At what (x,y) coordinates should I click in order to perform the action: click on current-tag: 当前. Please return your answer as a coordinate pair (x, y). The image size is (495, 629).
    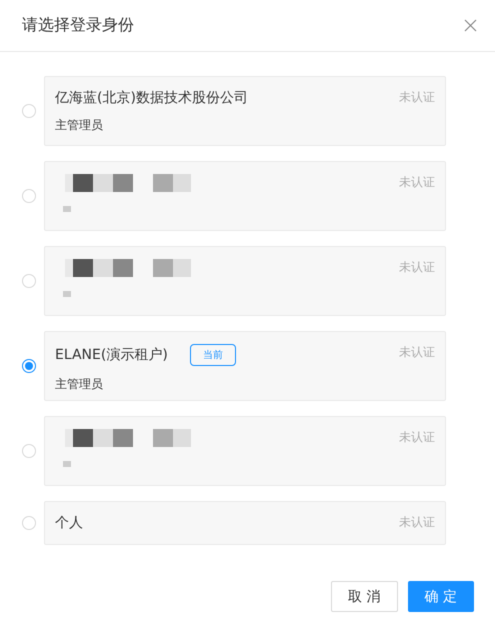
    Looking at the image, I should click on (213, 355).